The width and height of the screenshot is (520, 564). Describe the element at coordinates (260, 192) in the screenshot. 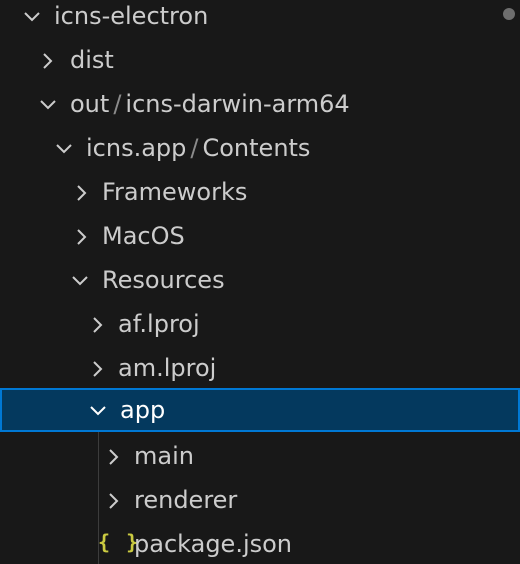

I see `tree-item-frameworks: Frameworks` at that location.